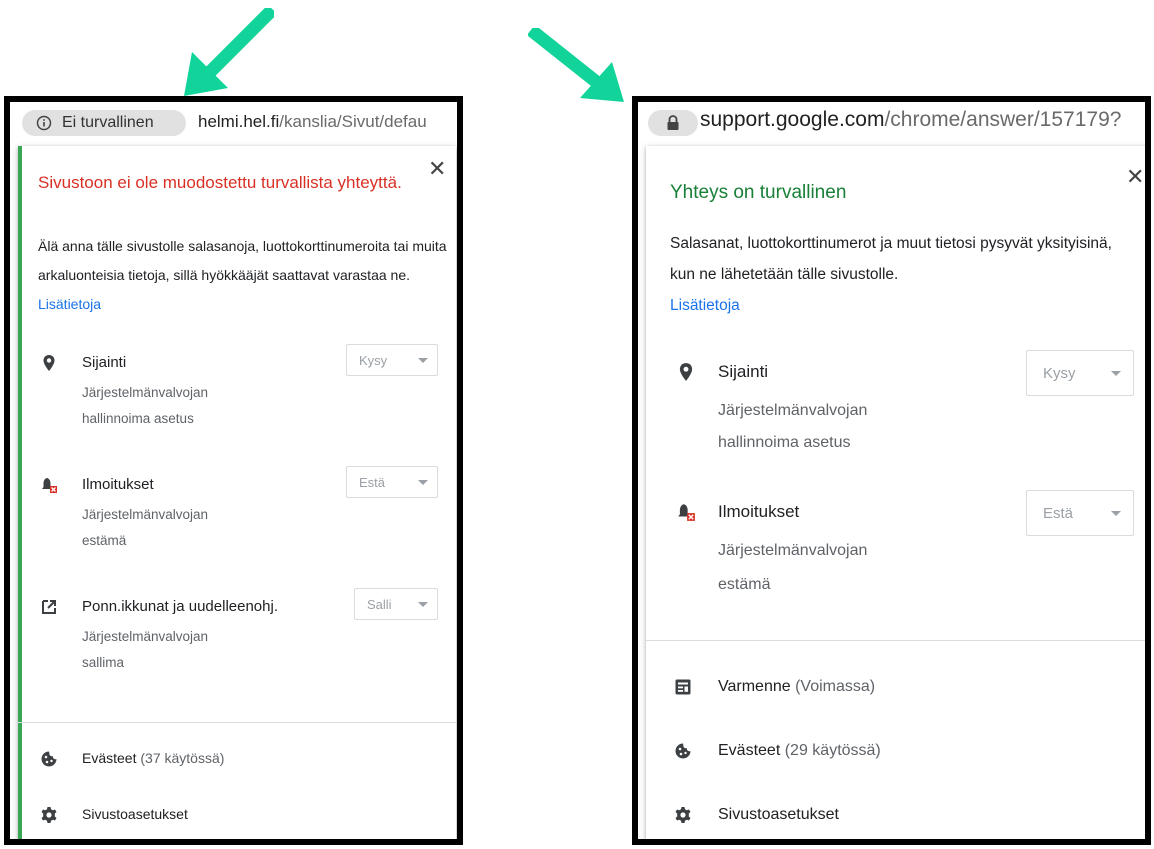 The image size is (1154, 849). I want to click on lock-icon, so click(673, 122).